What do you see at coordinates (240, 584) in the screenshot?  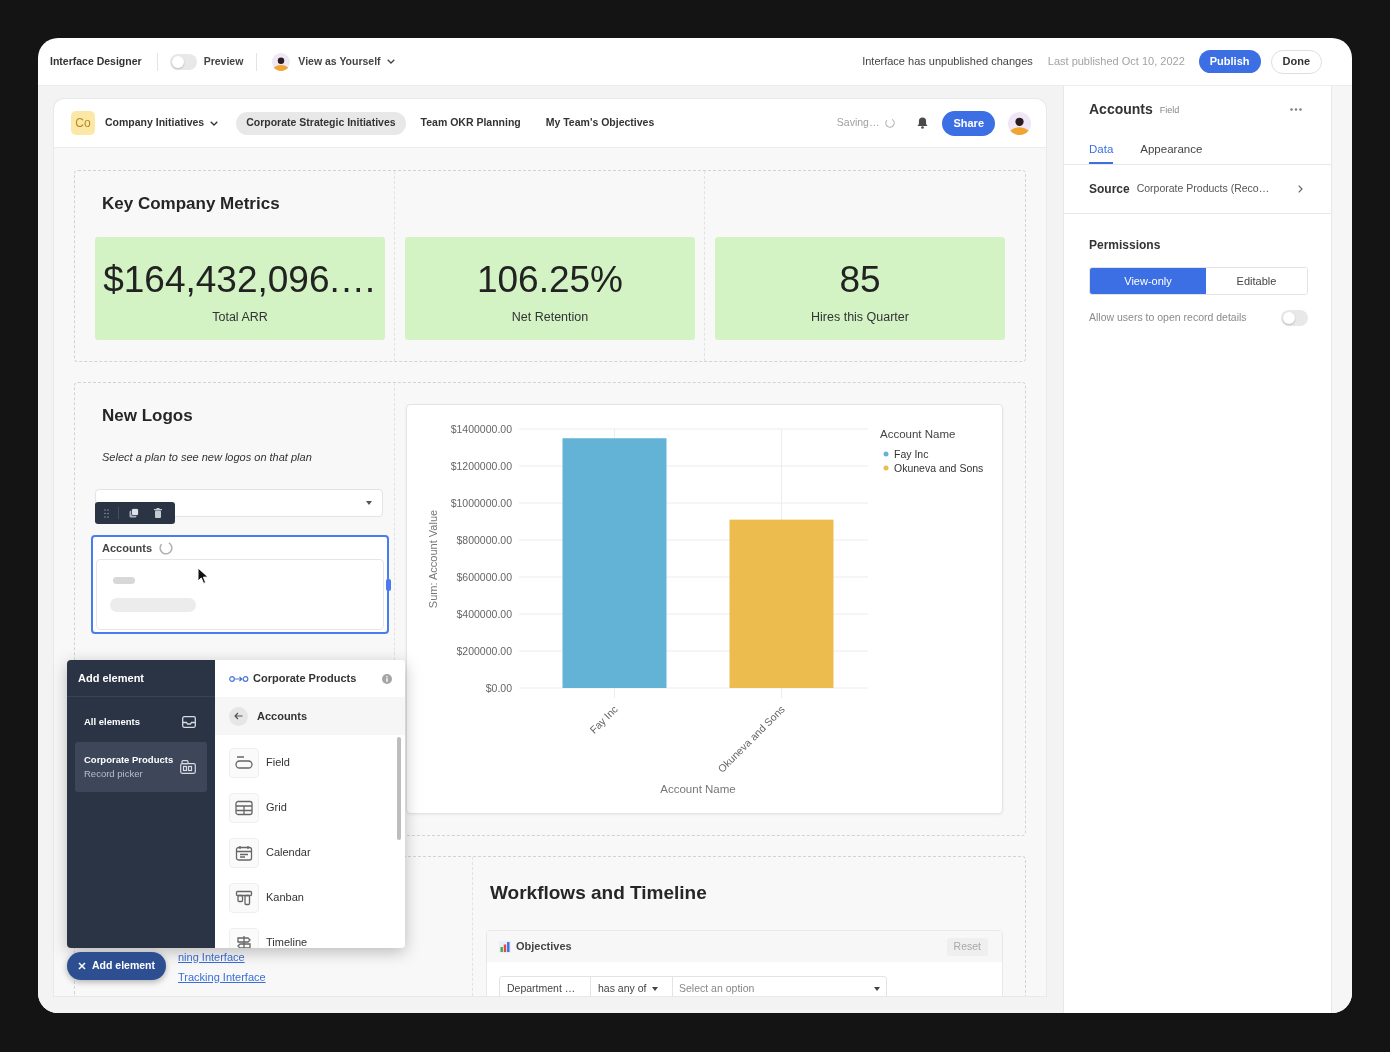 I see `field-element: Accounts` at bounding box center [240, 584].